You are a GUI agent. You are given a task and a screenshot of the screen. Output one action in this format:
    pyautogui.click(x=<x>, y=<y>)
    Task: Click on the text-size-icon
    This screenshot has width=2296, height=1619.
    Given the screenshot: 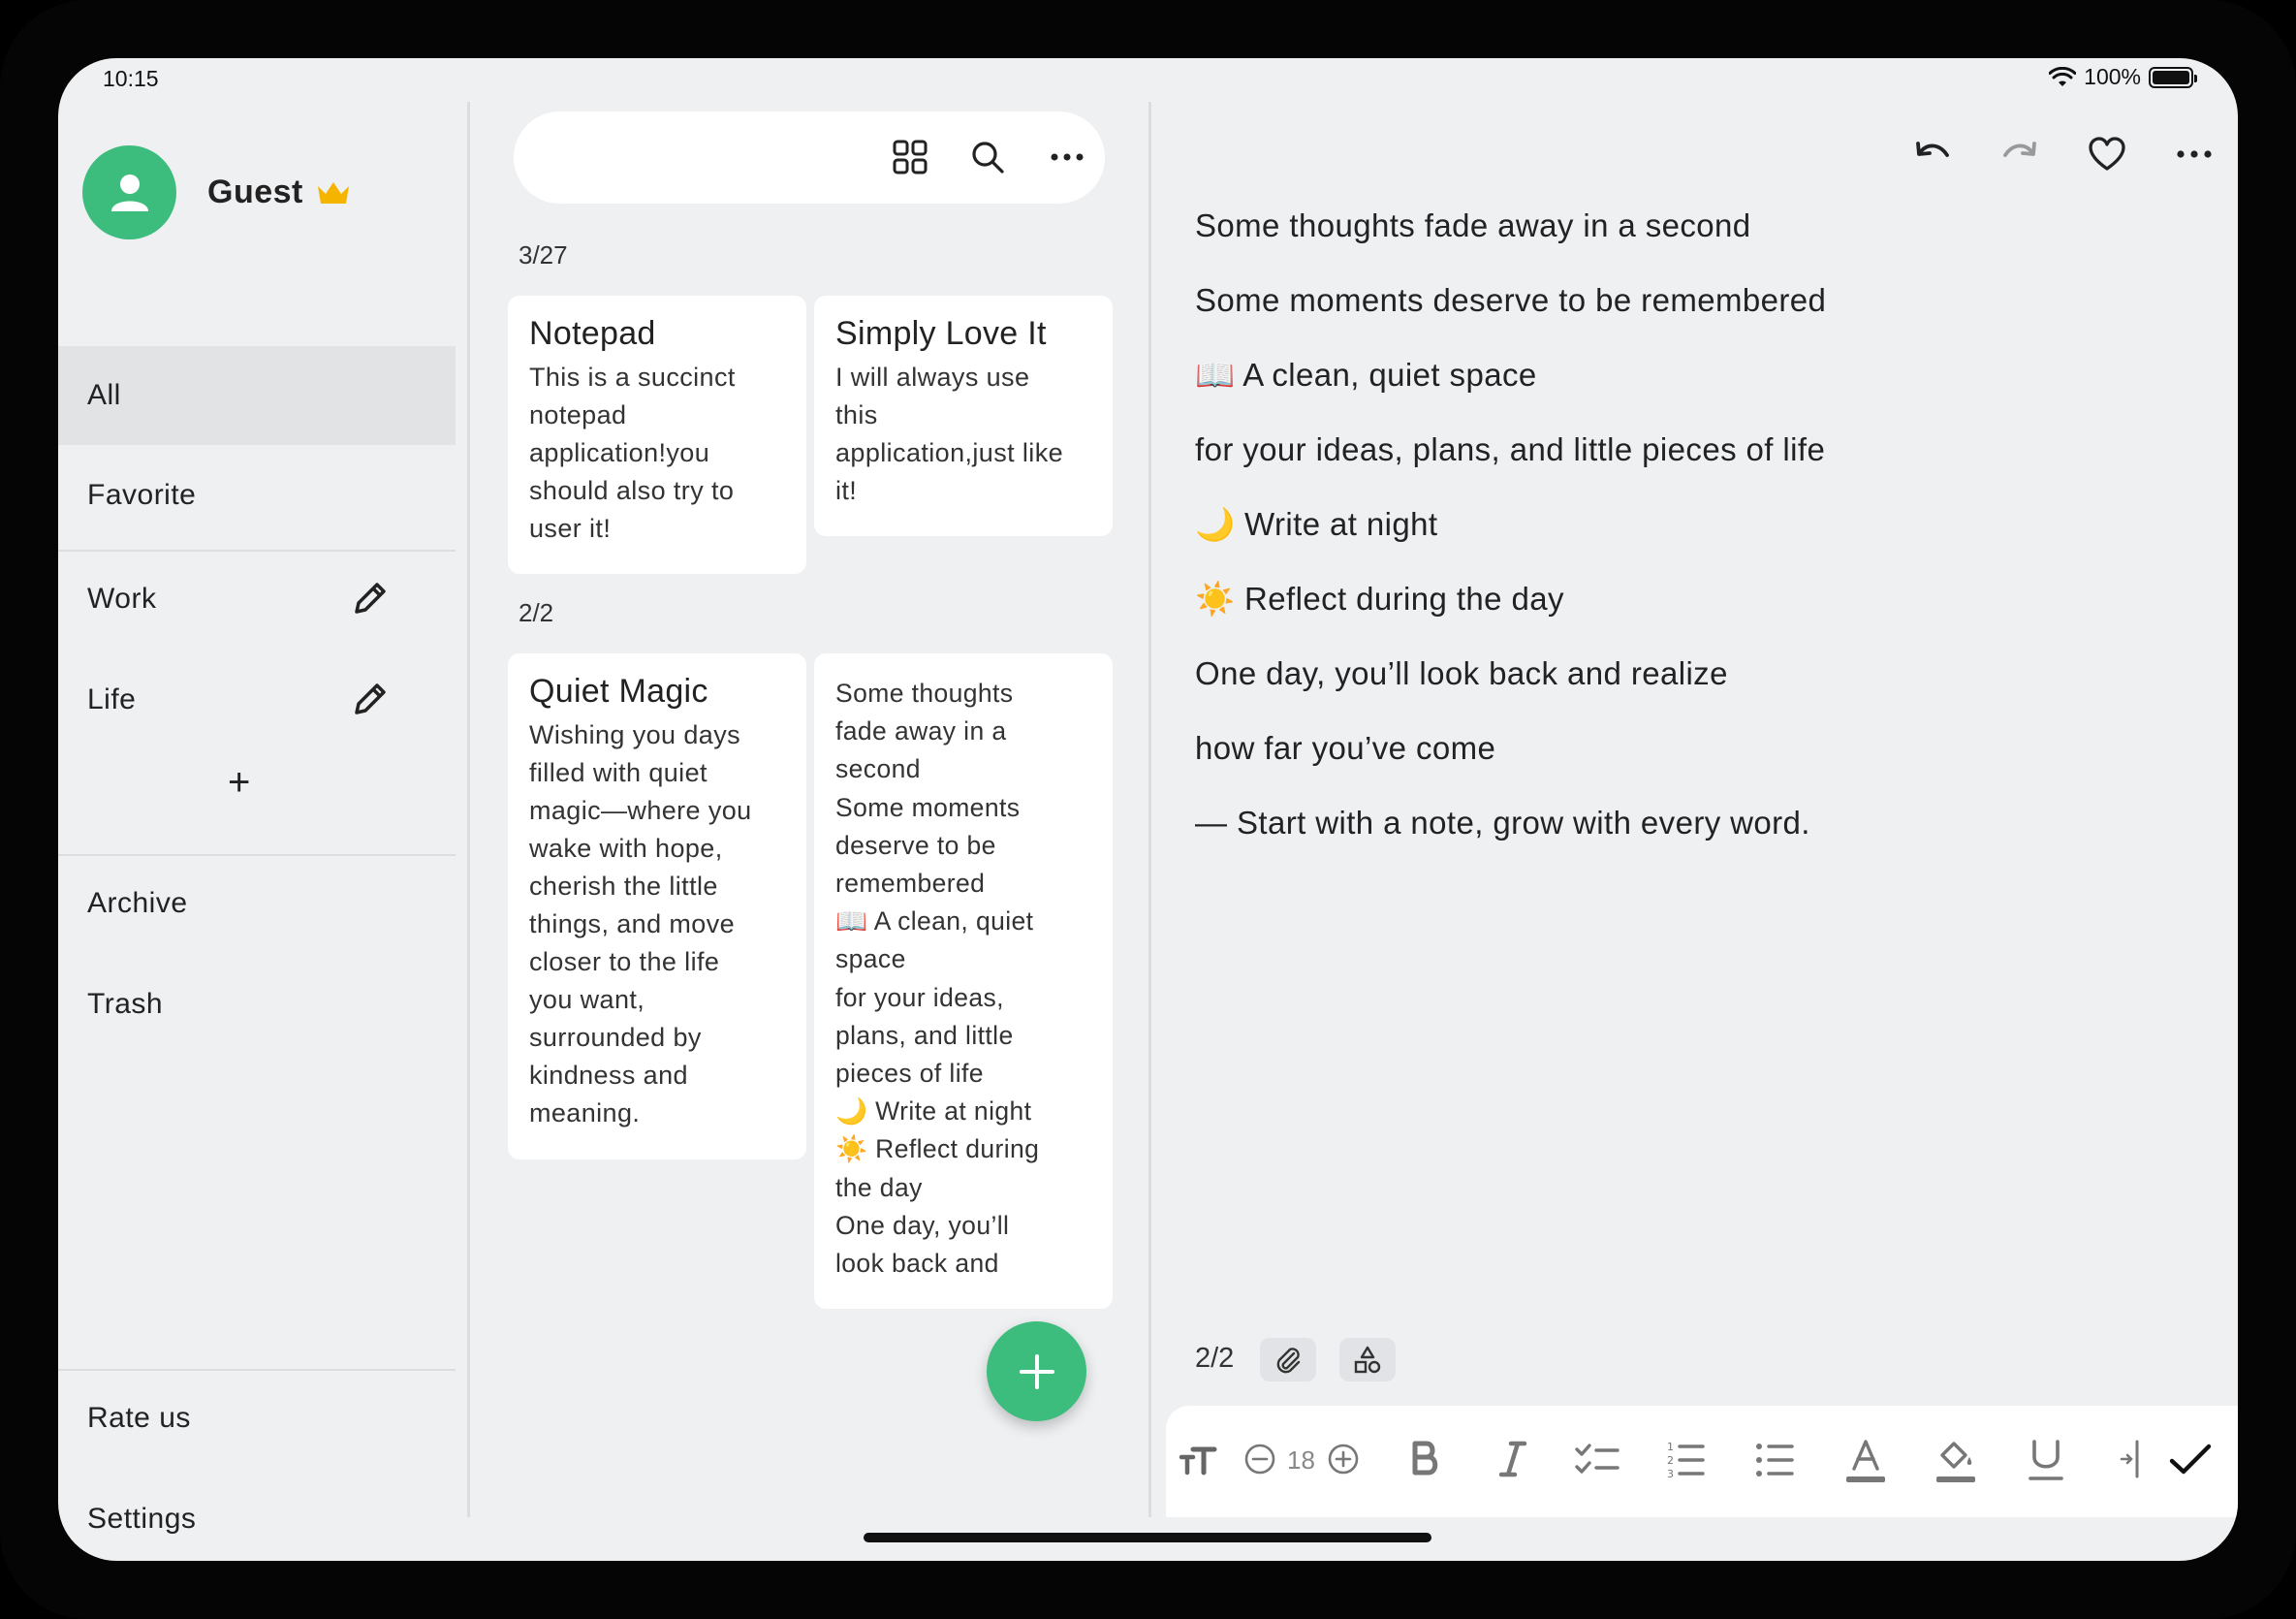 What is the action you would take?
    pyautogui.click(x=1199, y=1459)
    